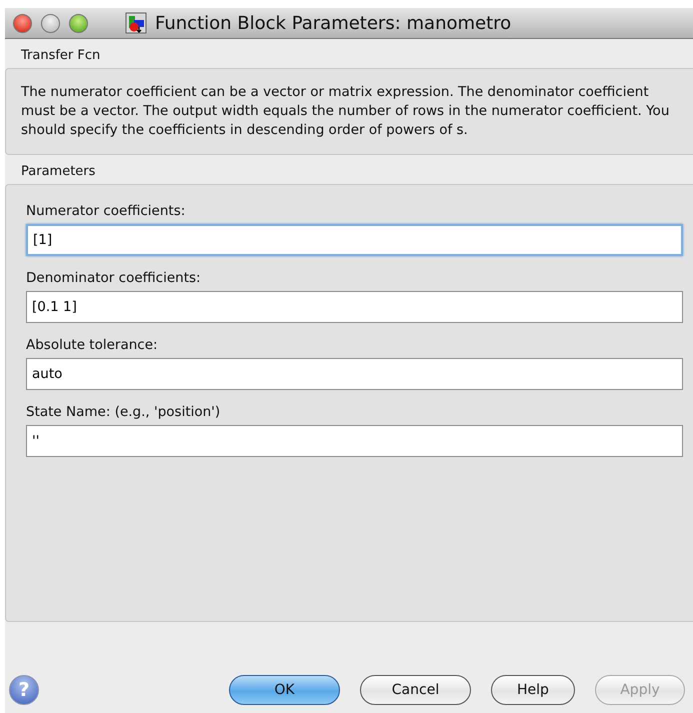 The width and height of the screenshot is (693, 713). Describe the element at coordinates (78, 23) in the screenshot. I see `zoom-button` at that location.